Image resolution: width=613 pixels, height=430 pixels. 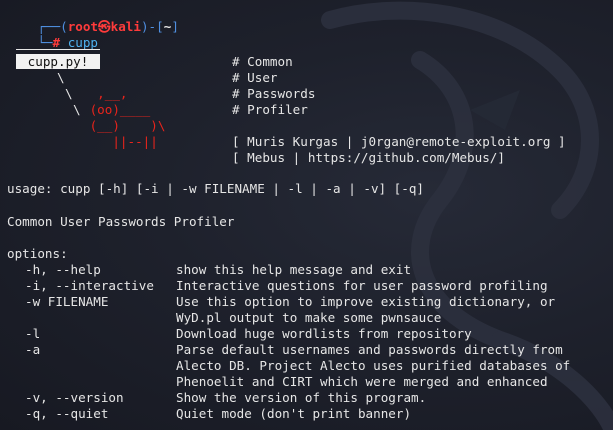 What do you see at coordinates (93, 18) in the screenshot?
I see `prompt-line: ┌──(root㉿kali)-[~]` at bounding box center [93, 18].